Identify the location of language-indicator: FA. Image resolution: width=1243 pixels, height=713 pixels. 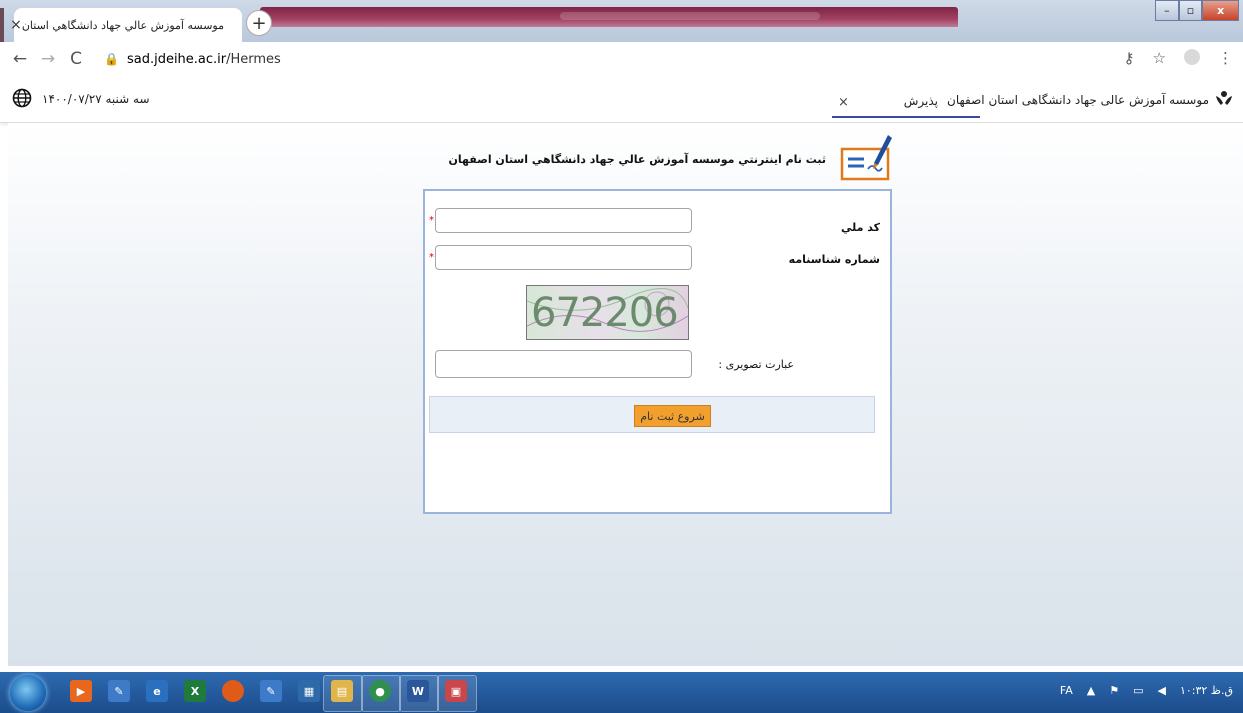
(1066, 690).